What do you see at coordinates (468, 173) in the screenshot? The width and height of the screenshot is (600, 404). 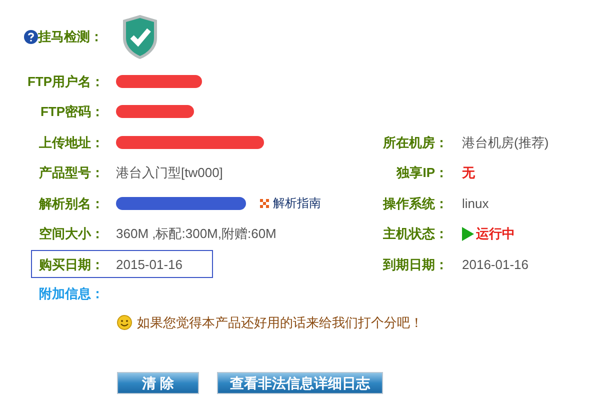 I see `field-value: 无` at bounding box center [468, 173].